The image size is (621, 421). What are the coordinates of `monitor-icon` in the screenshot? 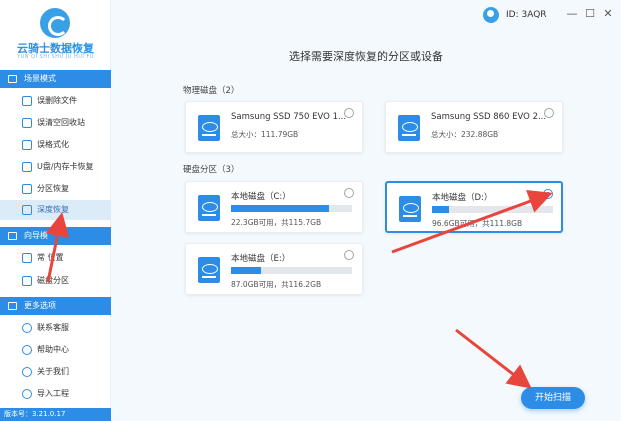 It's located at (12, 79).